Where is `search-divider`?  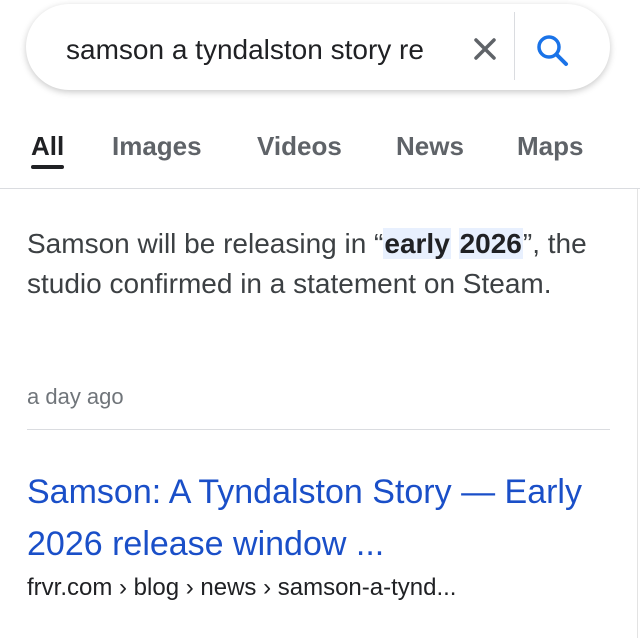 search-divider is located at coordinates (514, 46).